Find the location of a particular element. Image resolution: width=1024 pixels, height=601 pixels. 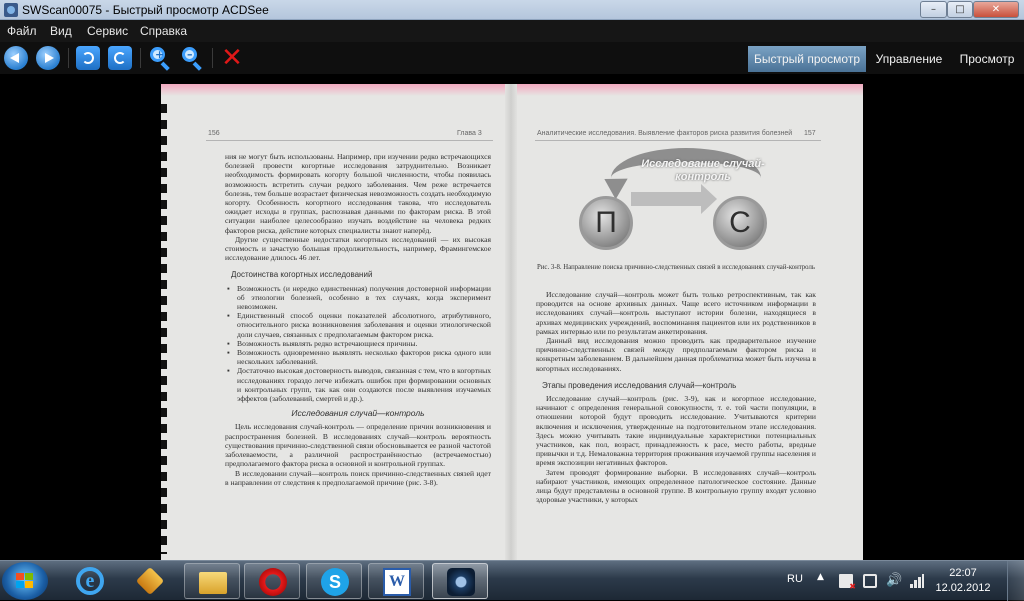

left-page-chapter: Глава 3 is located at coordinates (469, 133).